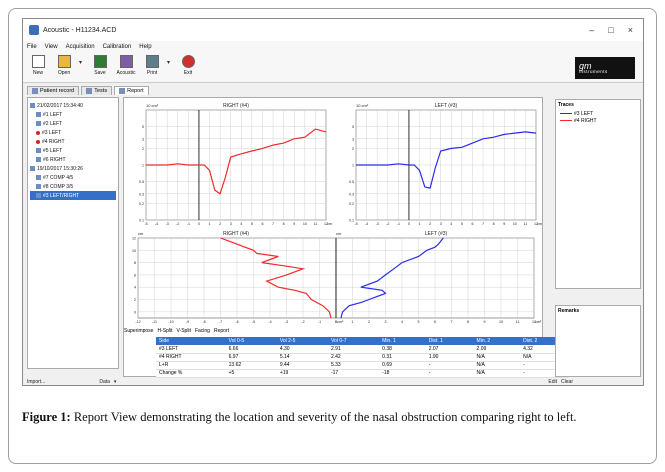 The image size is (665, 472). I want to click on subtab-v-split: V-Split, so click(183, 331).